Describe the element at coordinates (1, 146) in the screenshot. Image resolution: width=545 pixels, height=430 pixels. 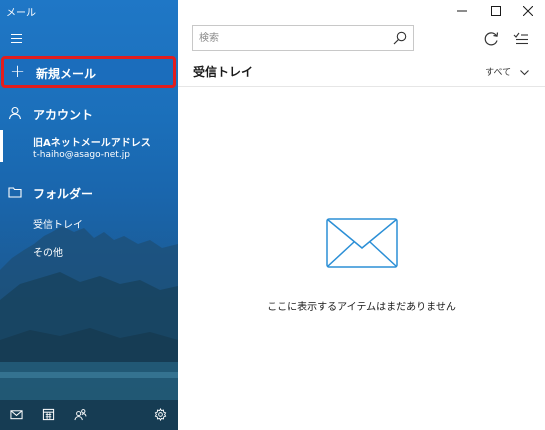
I see `selection-indicator` at that location.